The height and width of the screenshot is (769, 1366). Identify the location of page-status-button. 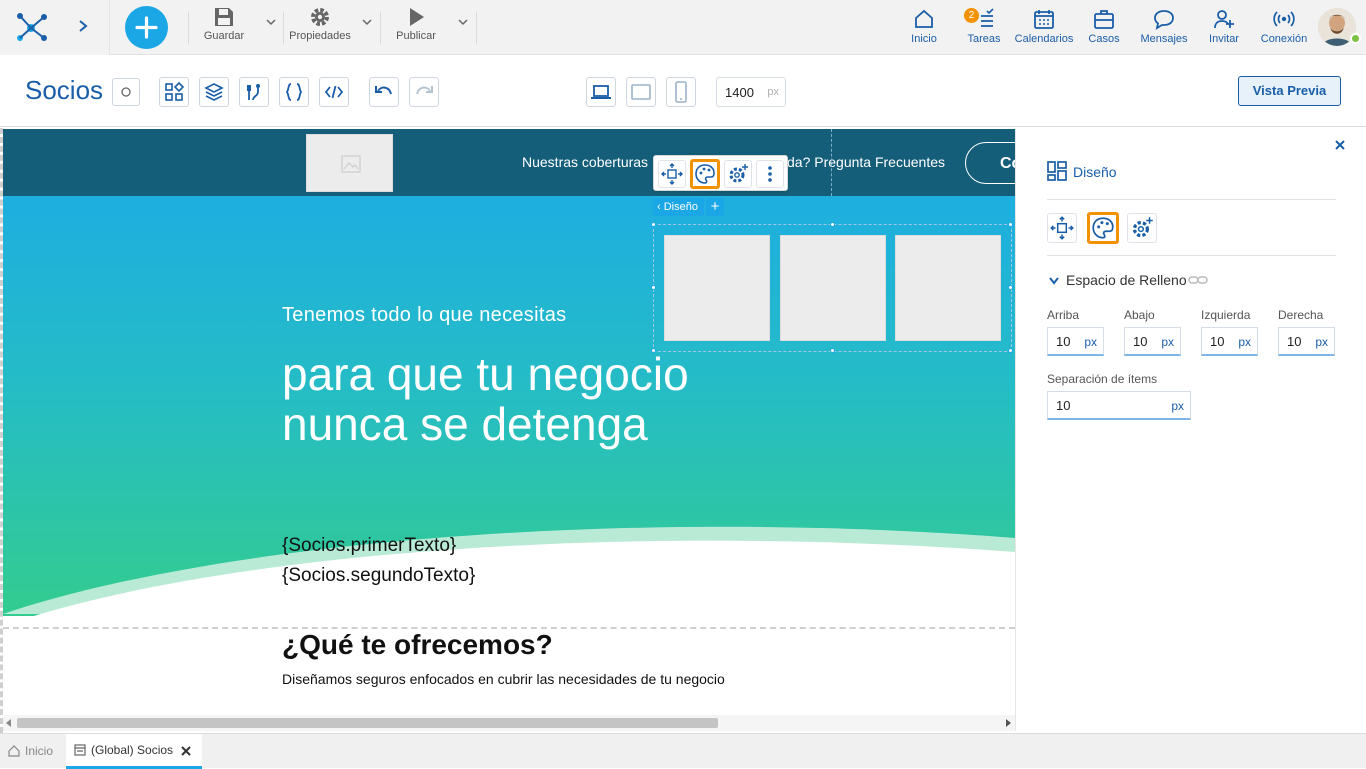
(126, 92).